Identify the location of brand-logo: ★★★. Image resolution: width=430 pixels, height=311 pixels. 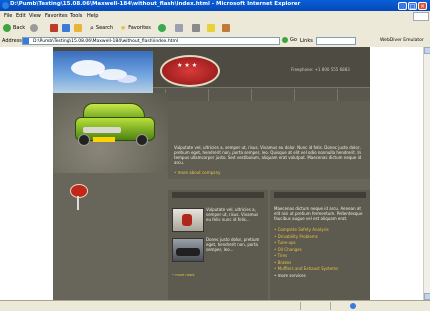
(190, 71).